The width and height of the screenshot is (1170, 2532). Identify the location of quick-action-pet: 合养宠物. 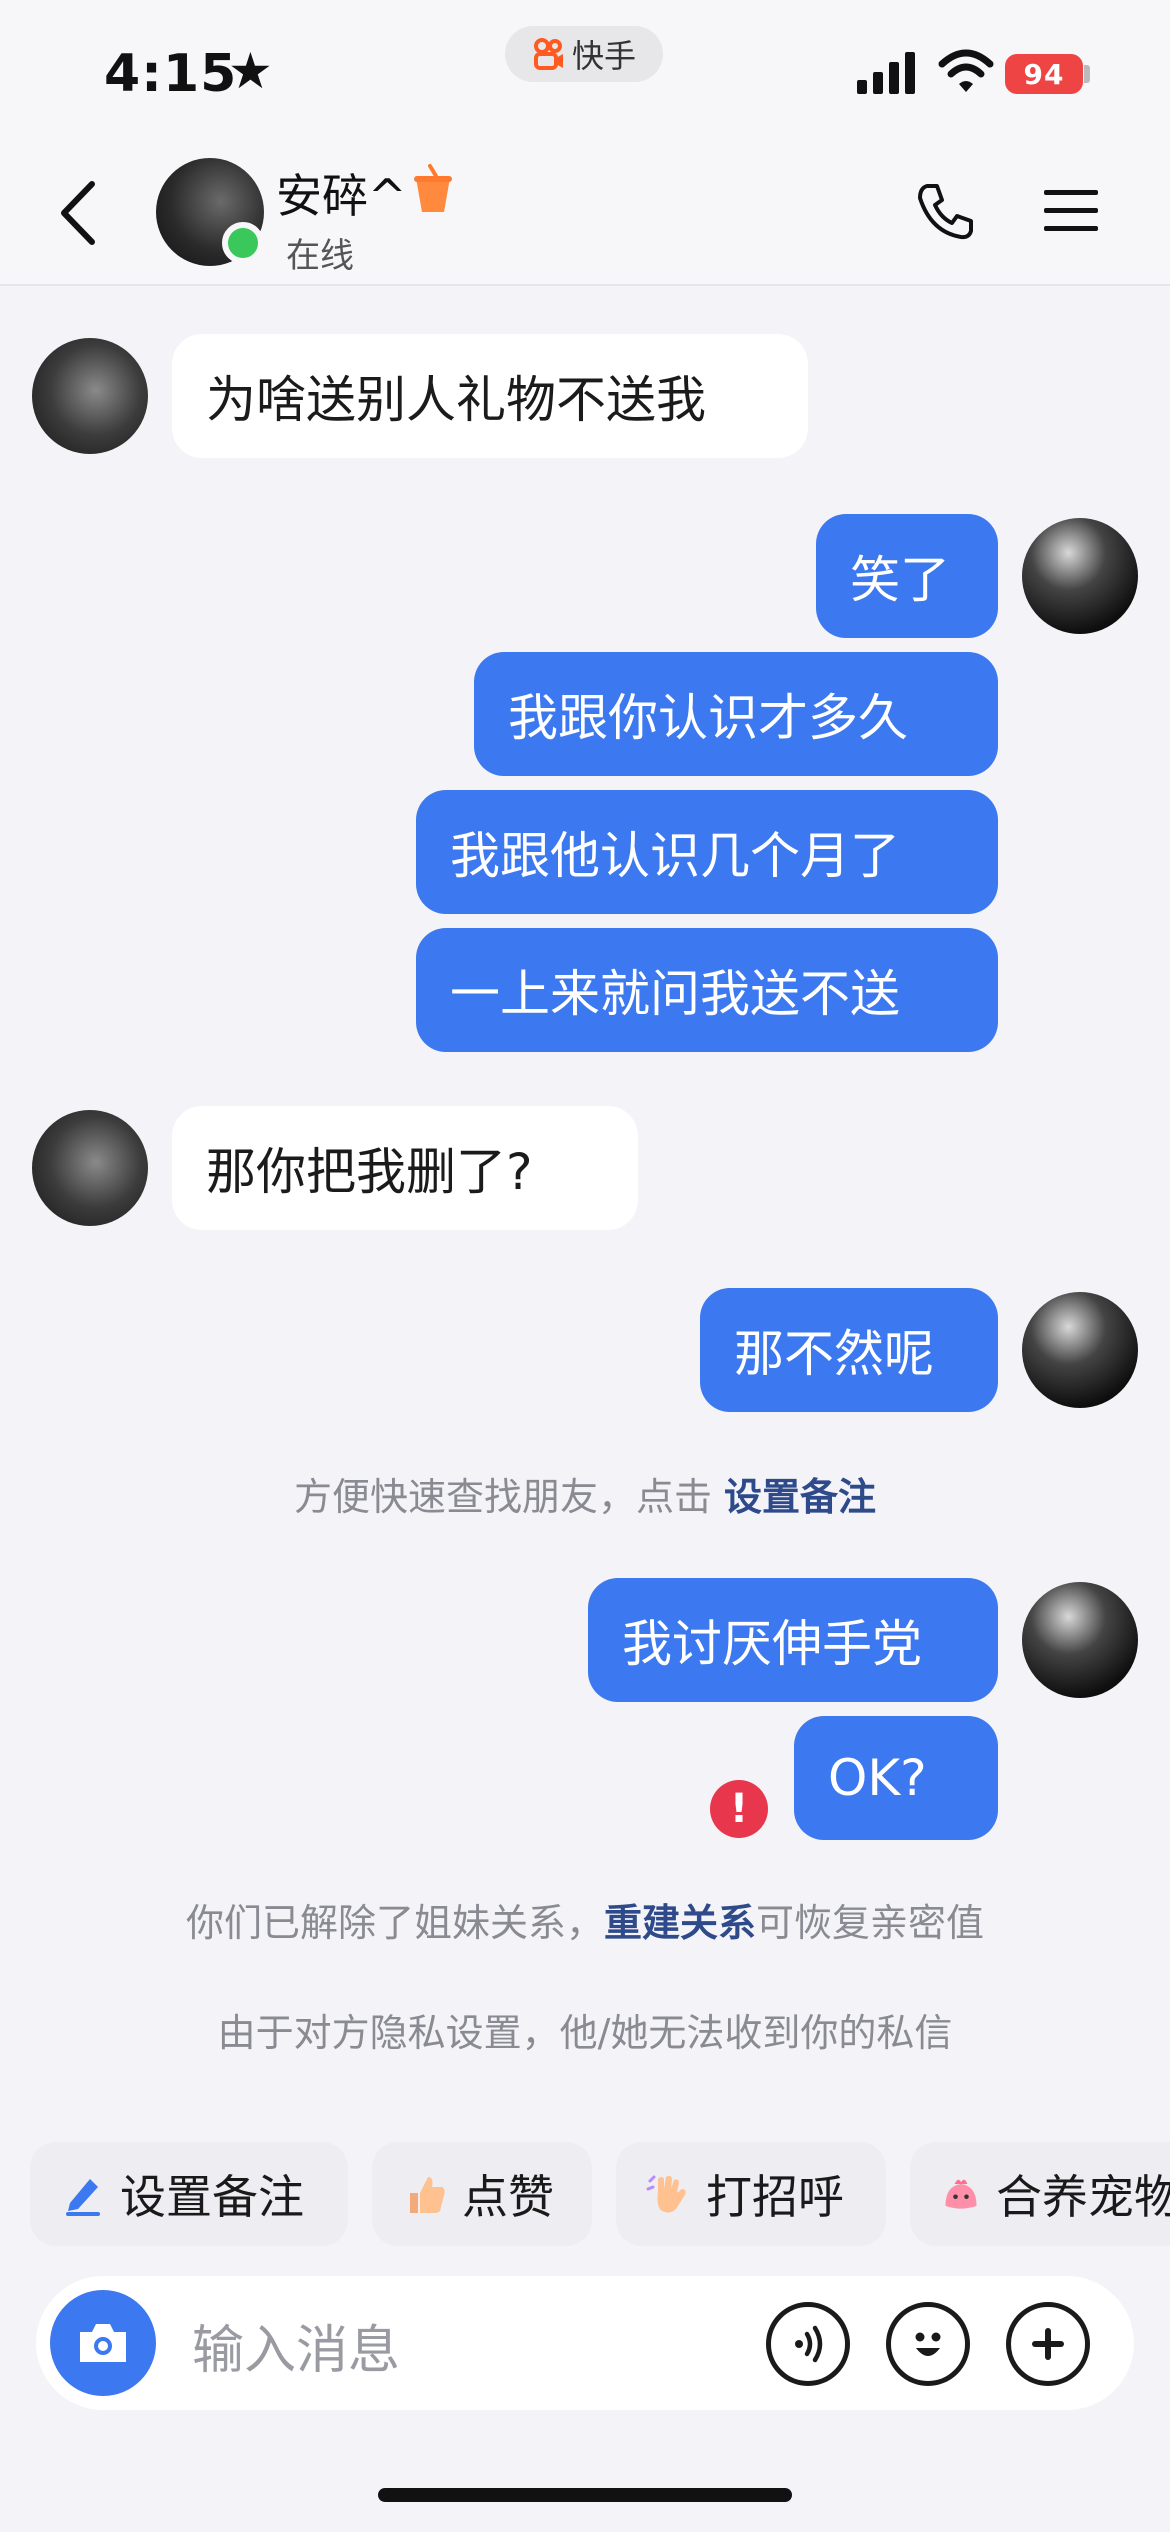
(1040, 2194).